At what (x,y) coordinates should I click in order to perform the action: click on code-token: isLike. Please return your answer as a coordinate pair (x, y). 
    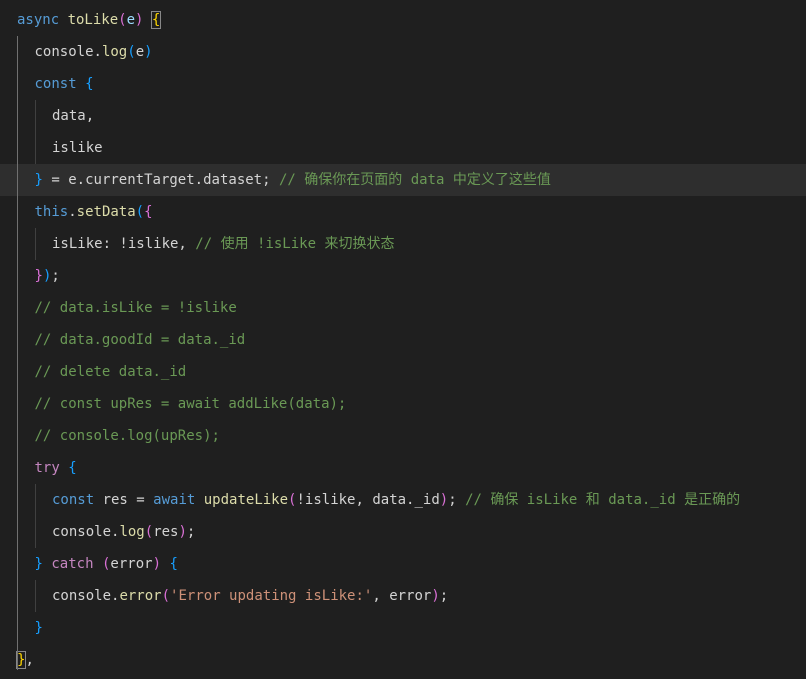
    Looking at the image, I should click on (77, 244).